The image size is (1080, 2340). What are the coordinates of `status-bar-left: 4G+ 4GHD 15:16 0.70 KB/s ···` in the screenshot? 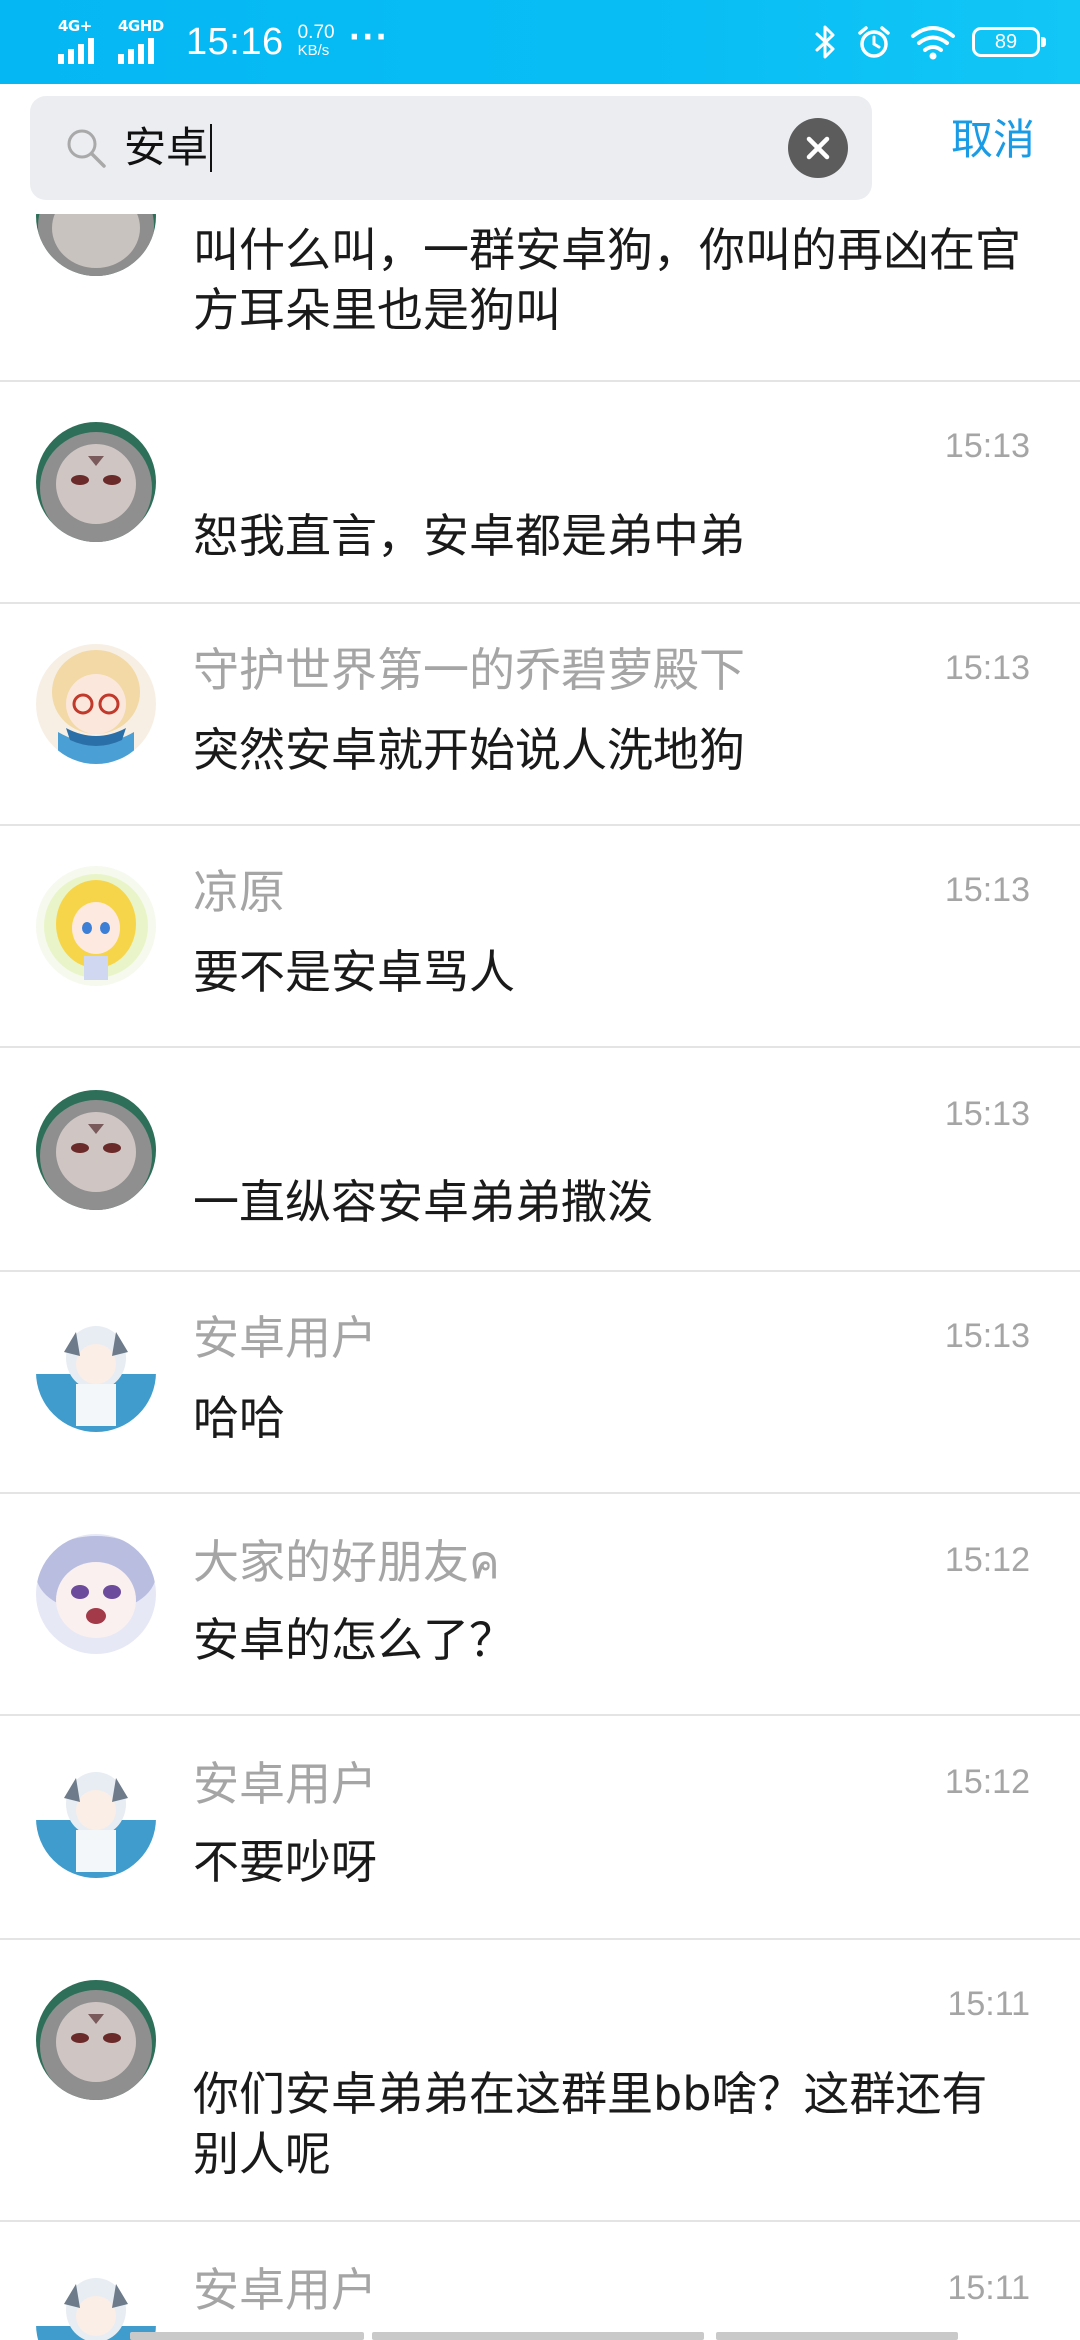 It's located at (223, 42).